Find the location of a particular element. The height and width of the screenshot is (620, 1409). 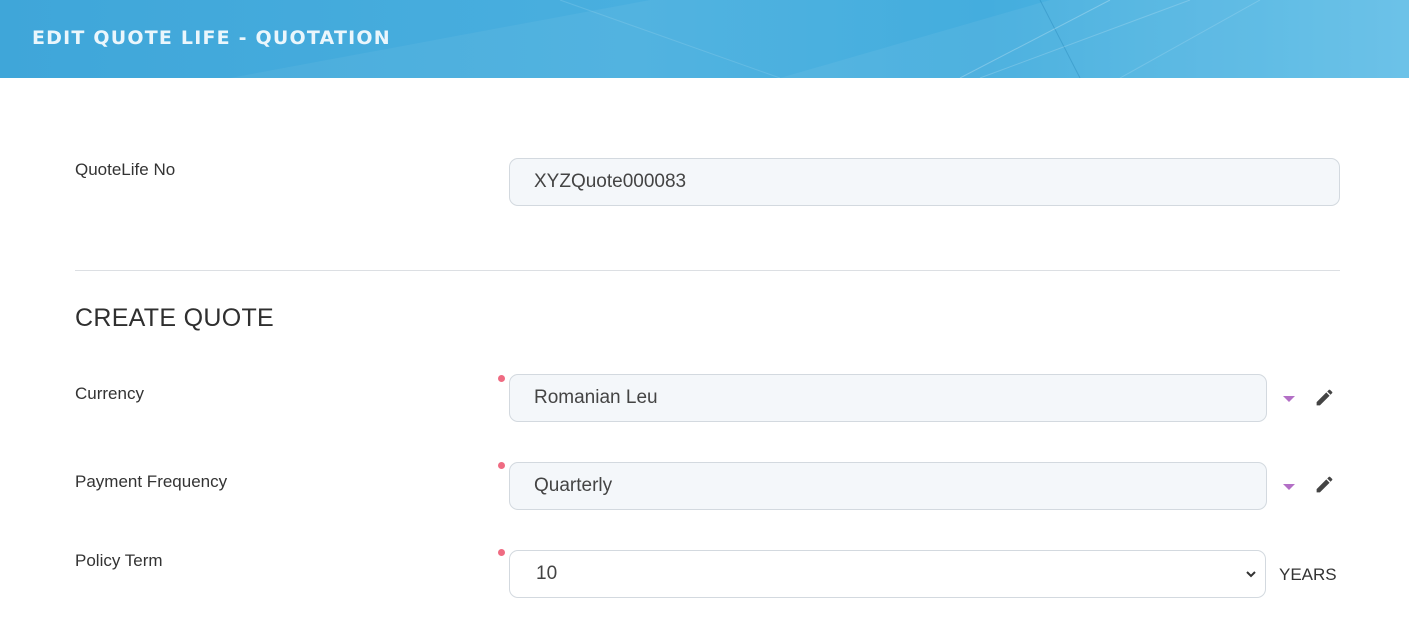

policy-term-unit: YEARS is located at coordinates (1308, 574).